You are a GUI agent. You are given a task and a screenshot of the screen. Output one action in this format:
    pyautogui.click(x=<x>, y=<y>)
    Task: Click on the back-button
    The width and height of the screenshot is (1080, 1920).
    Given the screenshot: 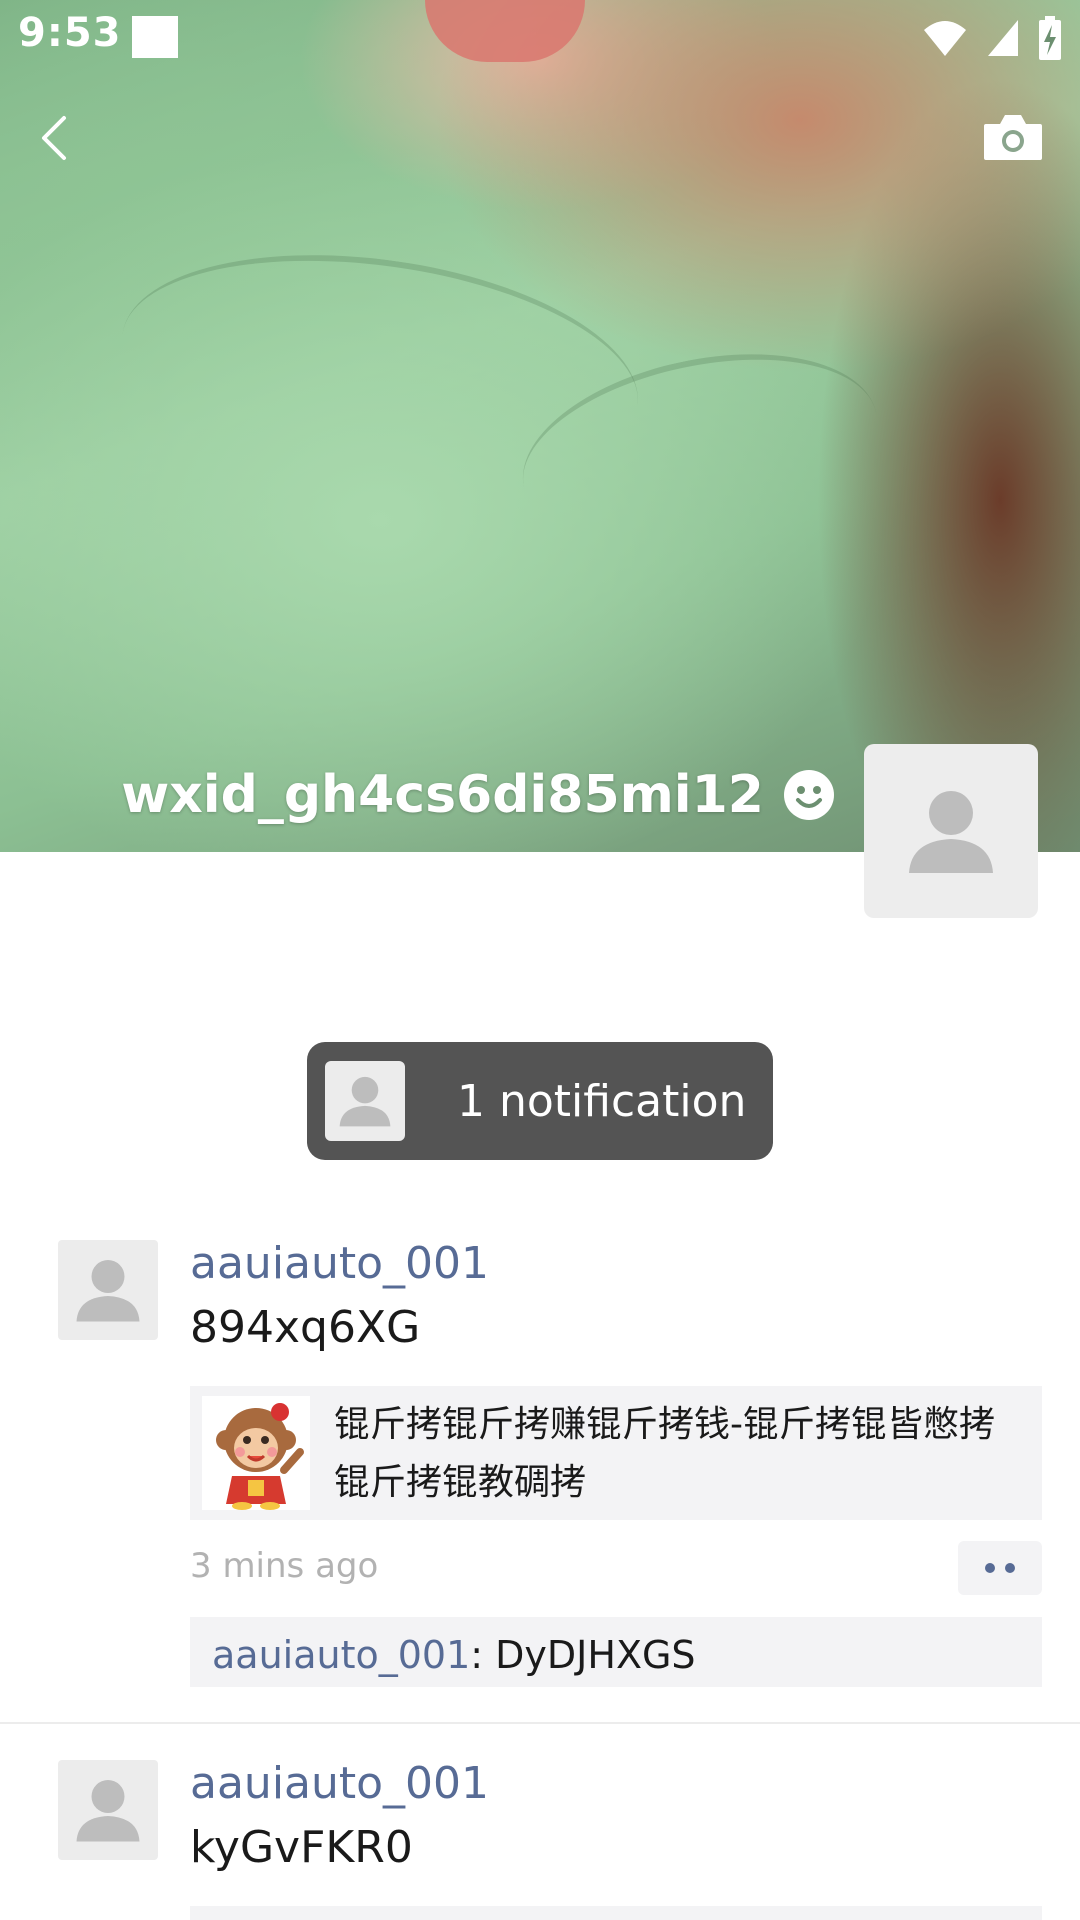 What is the action you would take?
    pyautogui.click(x=58, y=138)
    